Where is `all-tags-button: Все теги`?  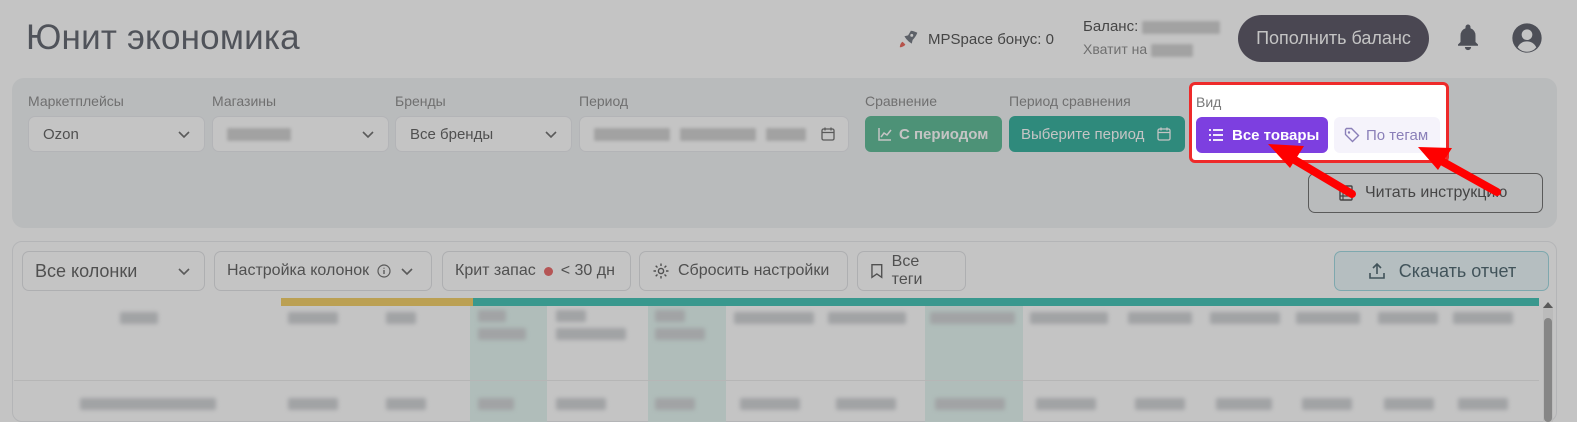 all-tags-button: Все теги is located at coordinates (911, 271).